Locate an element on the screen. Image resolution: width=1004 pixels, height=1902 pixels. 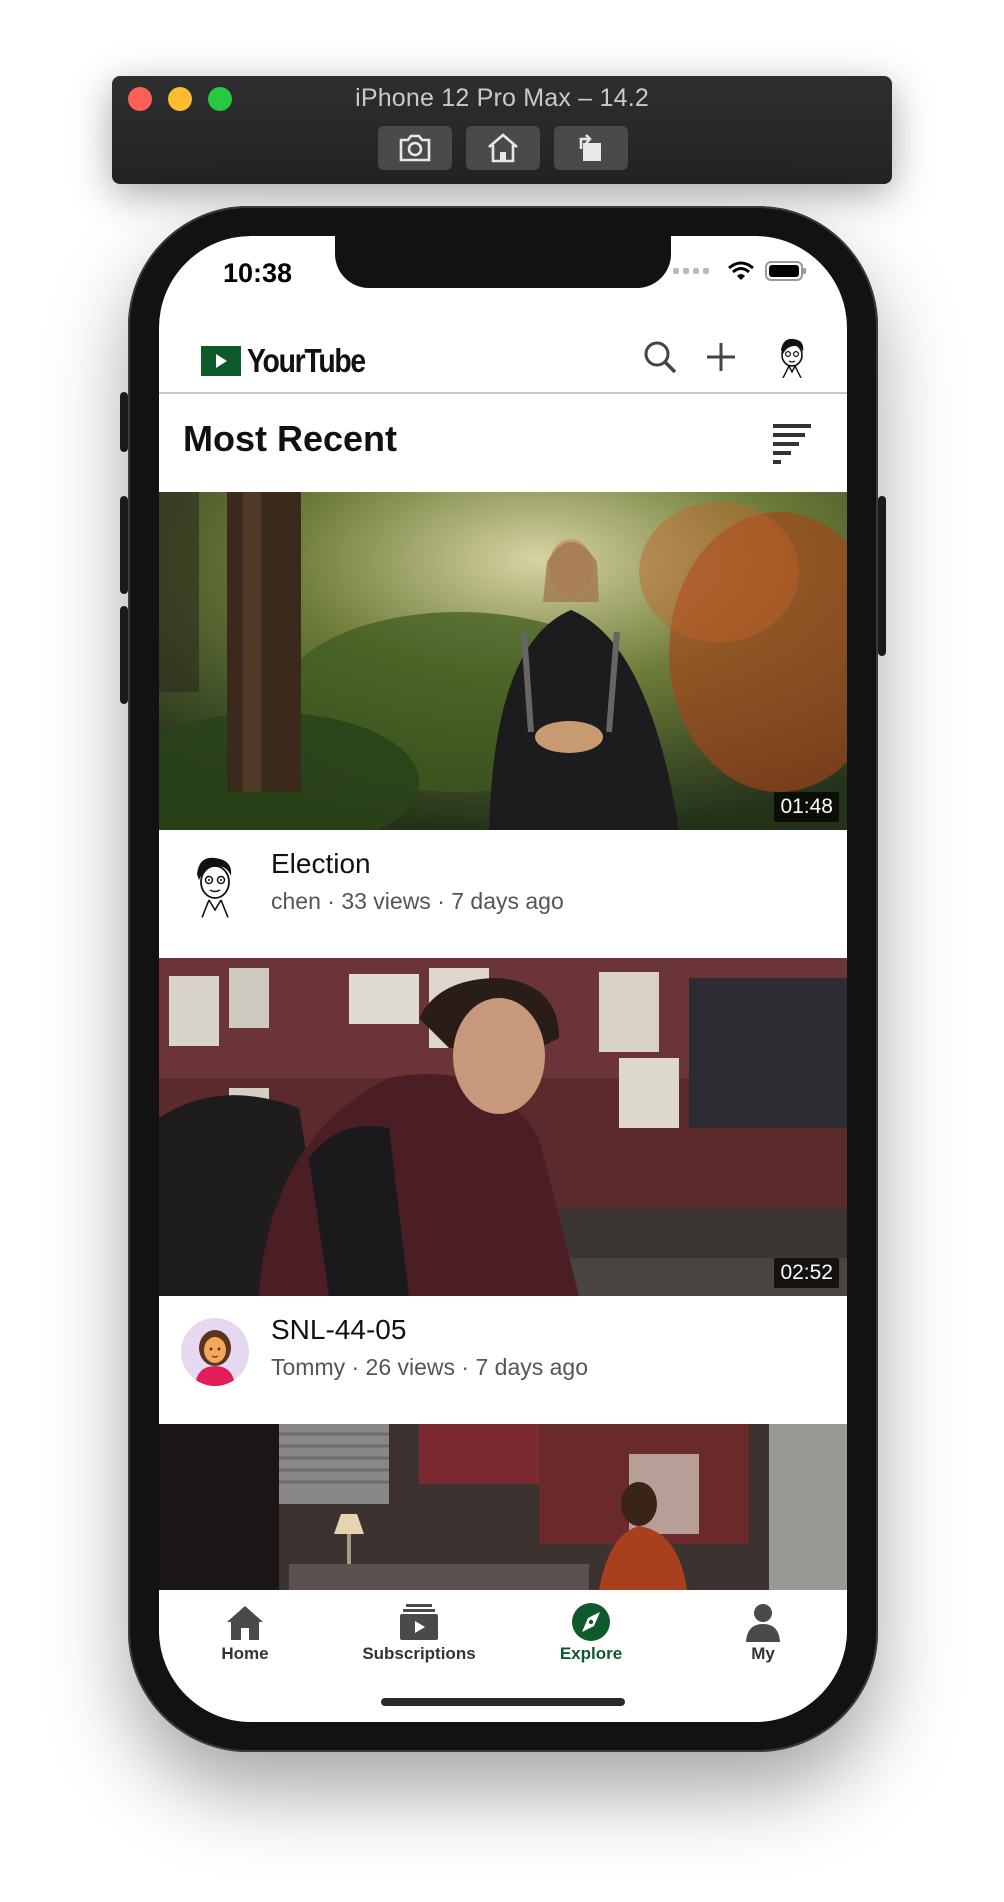
cellular-signal-icon is located at coordinates (691, 271).